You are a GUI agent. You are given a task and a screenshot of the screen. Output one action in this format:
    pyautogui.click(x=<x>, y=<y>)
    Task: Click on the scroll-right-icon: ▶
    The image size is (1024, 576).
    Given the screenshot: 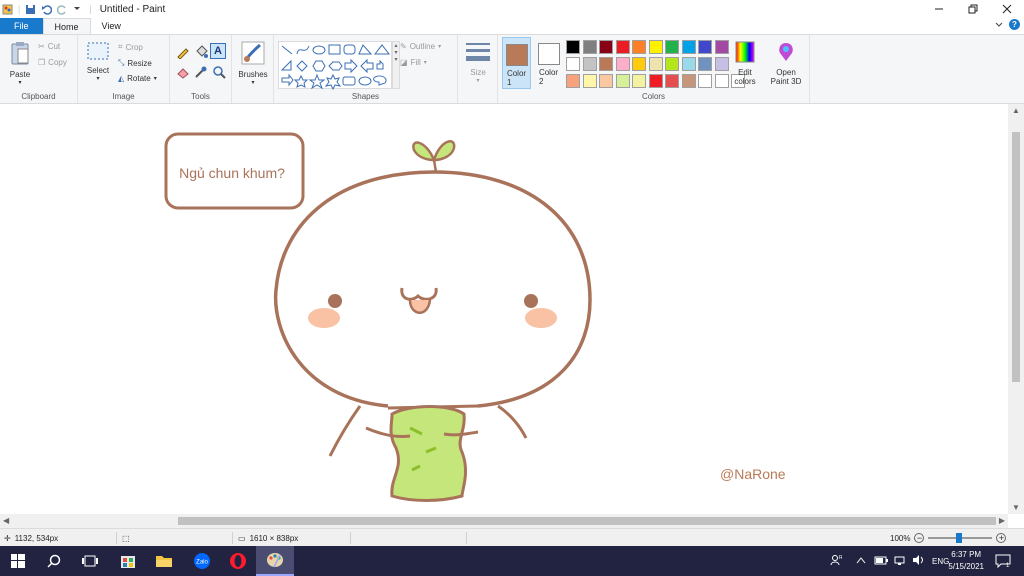 What is the action you would take?
    pyautogui.click(x=1002, y=520)
    